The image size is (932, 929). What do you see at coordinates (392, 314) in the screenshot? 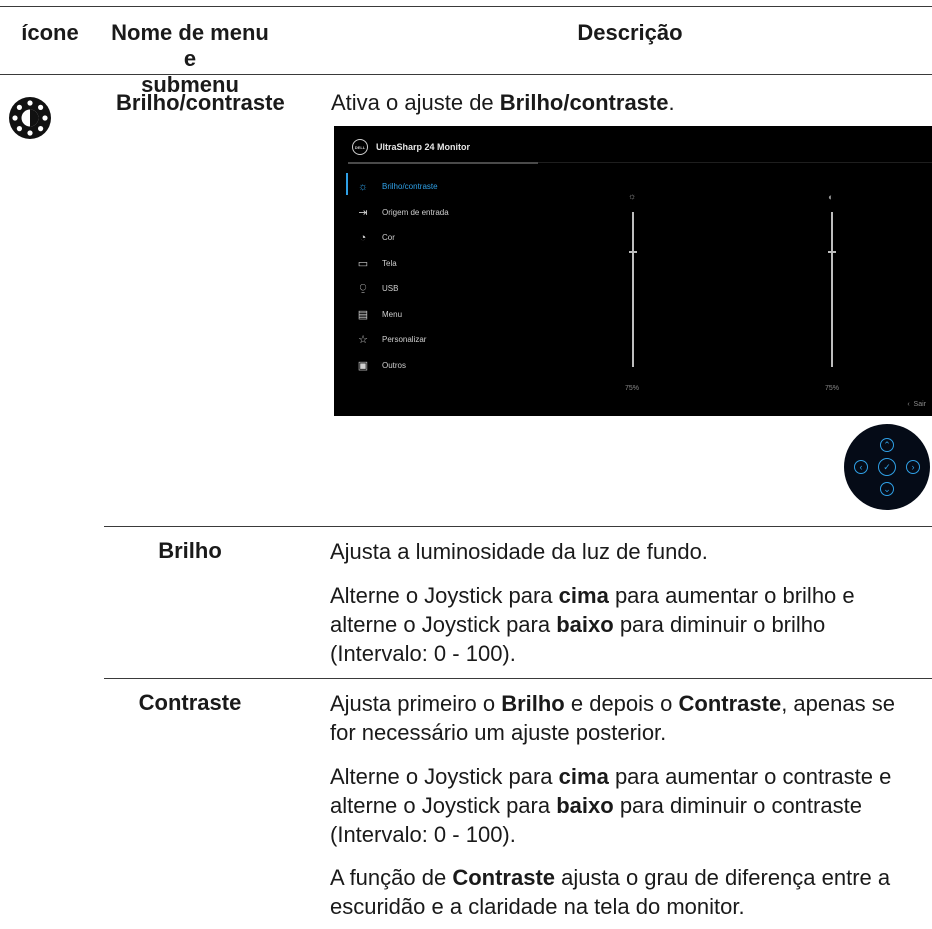
I see `osd-menu-item-label: Menu` at bounding box center [392, 314].